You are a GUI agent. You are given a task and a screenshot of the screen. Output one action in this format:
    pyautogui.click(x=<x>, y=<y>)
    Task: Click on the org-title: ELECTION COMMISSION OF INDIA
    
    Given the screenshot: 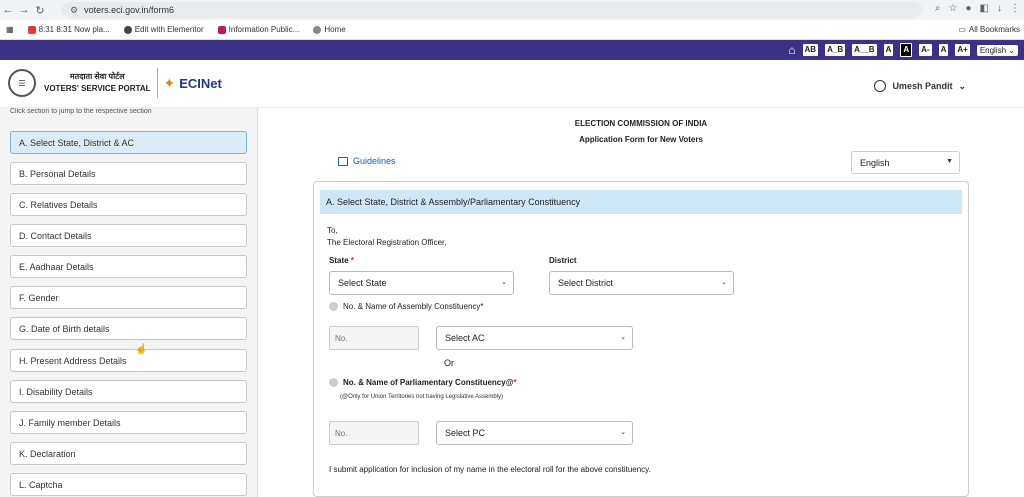 What is the action you would take?
    pyautogui.click(x=641, y=123)
    